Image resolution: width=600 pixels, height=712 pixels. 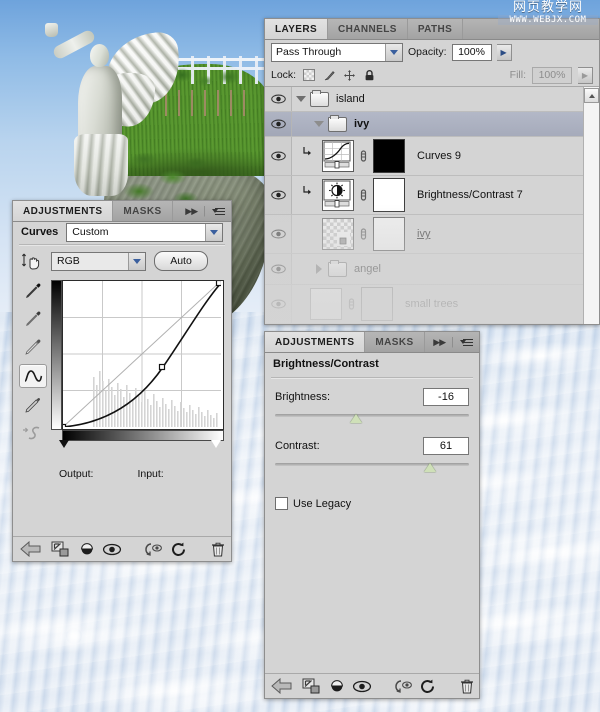 What do you see at coordinates (432, 304) in the screenshot?
I see `table-row: small trees` at bounding box center [432, 304].